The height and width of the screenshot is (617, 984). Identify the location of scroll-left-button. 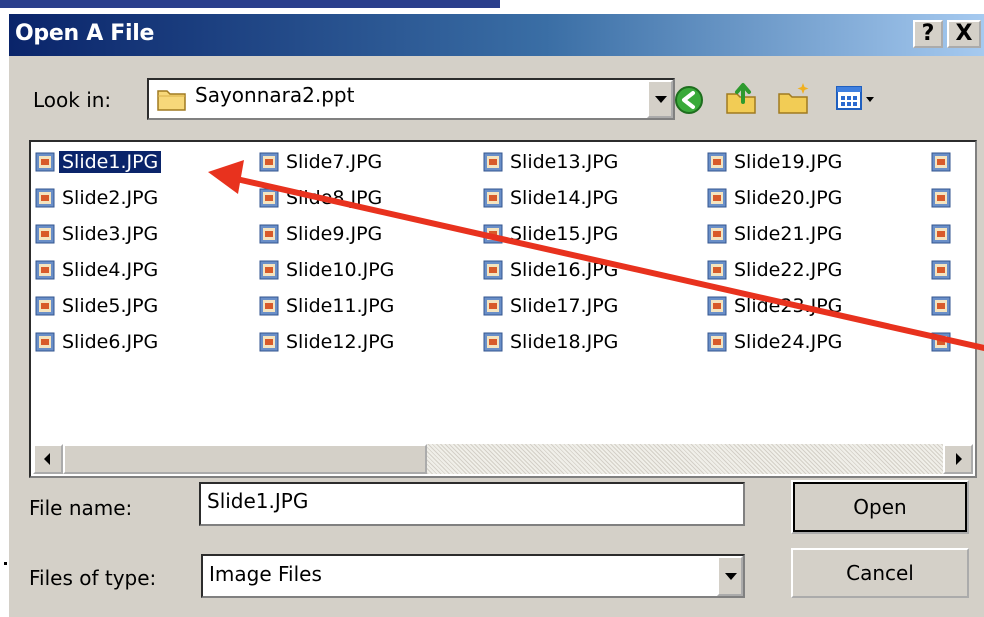
(48, 459).